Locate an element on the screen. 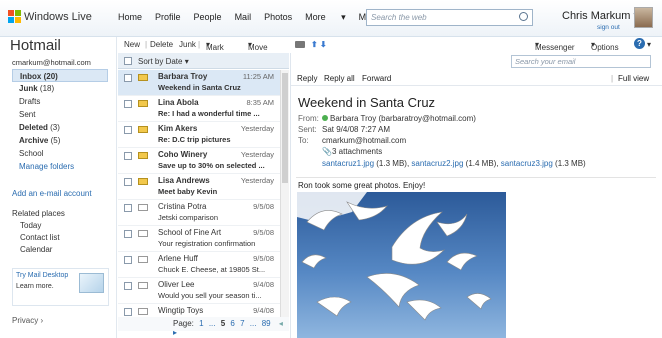 Image resolution: width=662 pixels, height=338 pixels. attachment-3: santacruz3.jpg is located at coordinates (527, 163).